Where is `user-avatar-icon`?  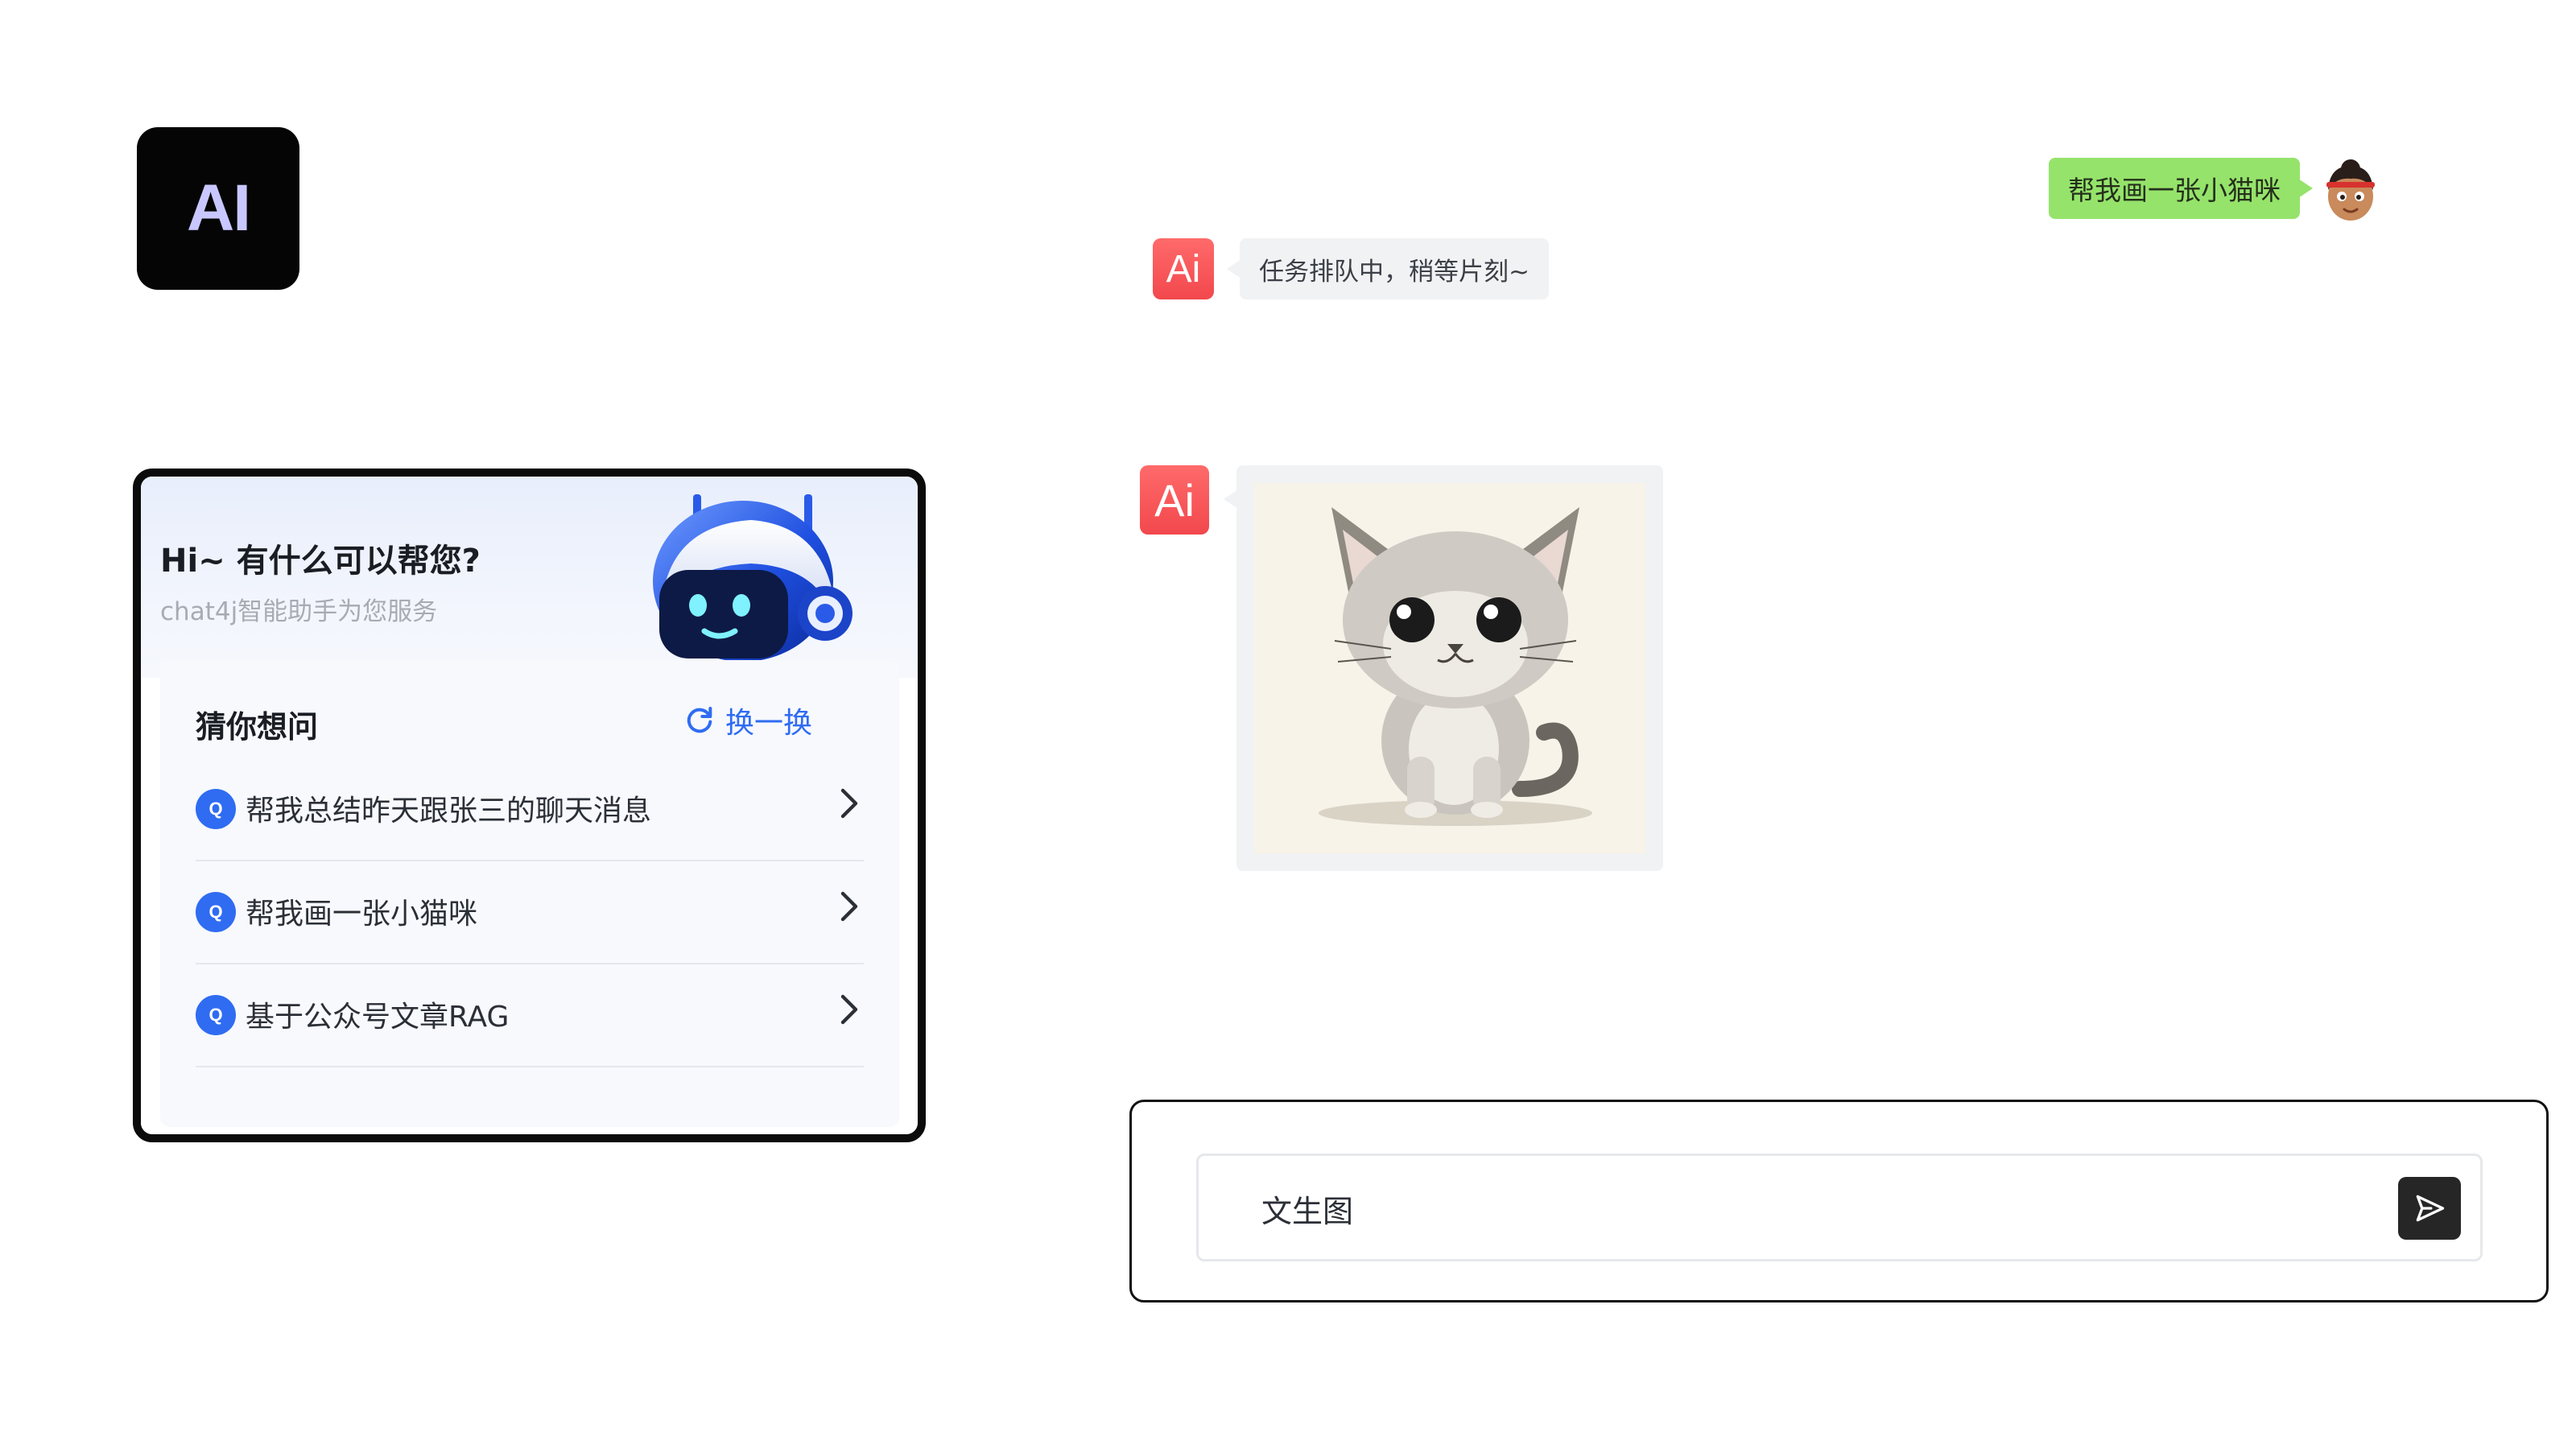
user-avatar-icon is located at coordinates (2350, 190).